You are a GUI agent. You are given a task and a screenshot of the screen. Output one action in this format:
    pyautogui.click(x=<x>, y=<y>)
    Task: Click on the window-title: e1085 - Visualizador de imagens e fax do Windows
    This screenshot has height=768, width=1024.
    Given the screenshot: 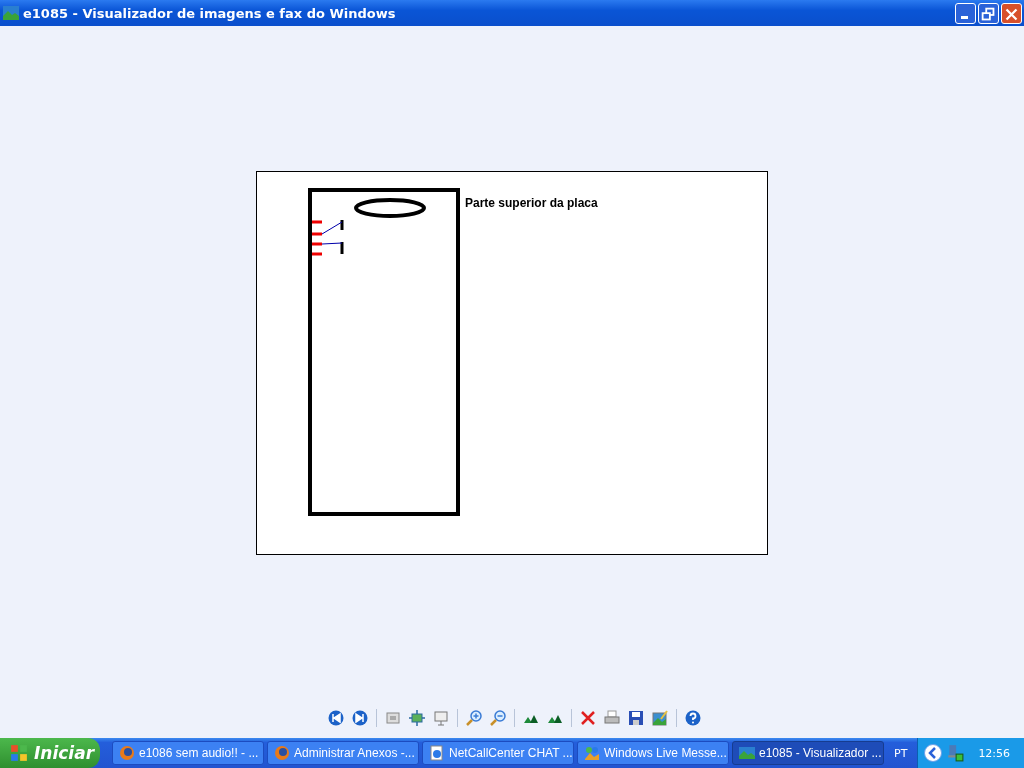 What is the action you would take?
    pyautogui.click(x=210, y=13)
    